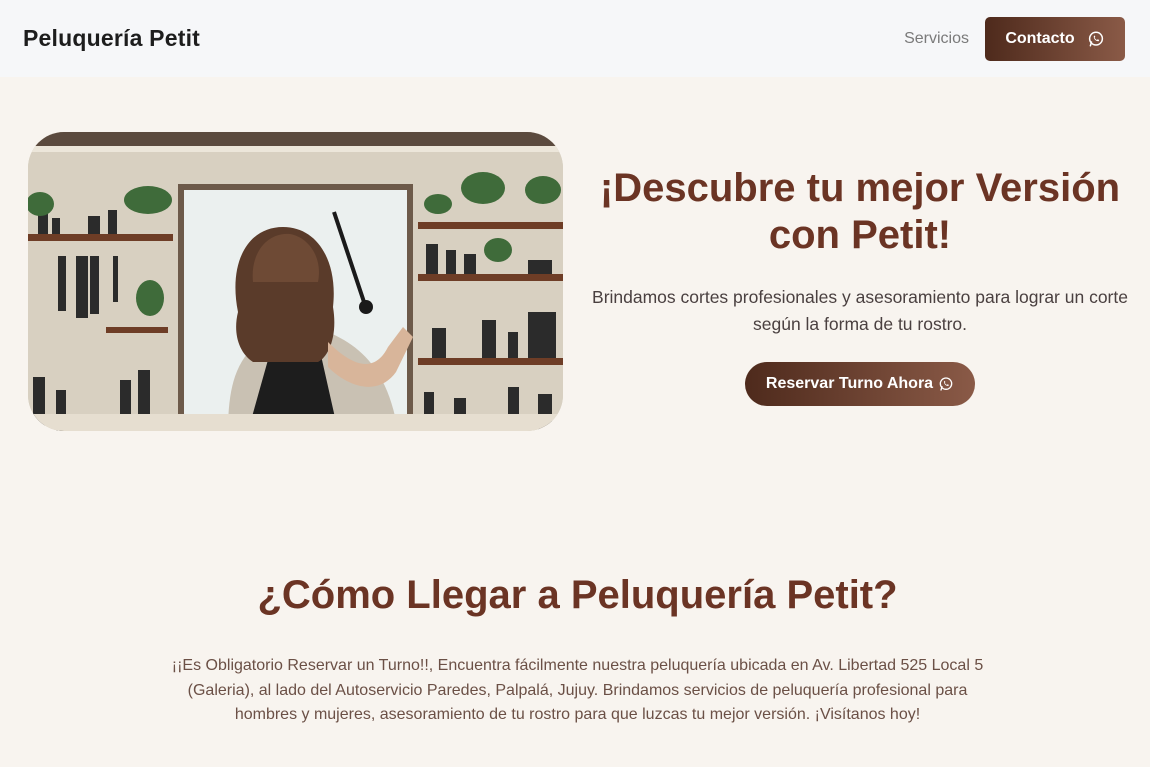  What do you see at coordinates (860, 211) in the screenshot?
I see `hero-title: ¡Descubre tu mejor Versión con Petit!` at bounding box center [860, 211].